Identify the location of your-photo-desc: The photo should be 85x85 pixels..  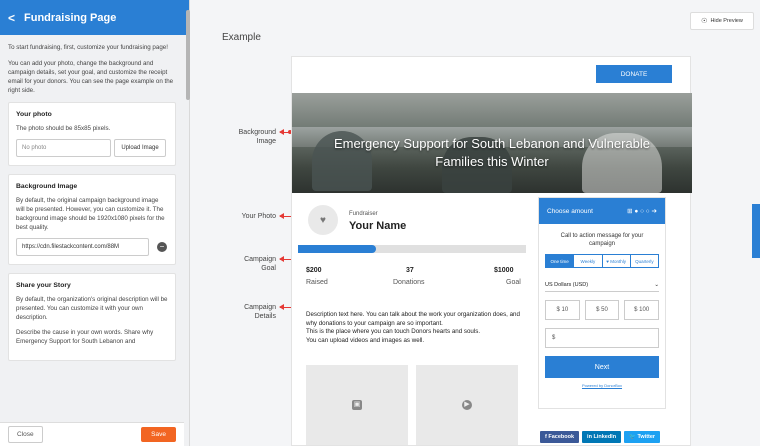
(63, 128).